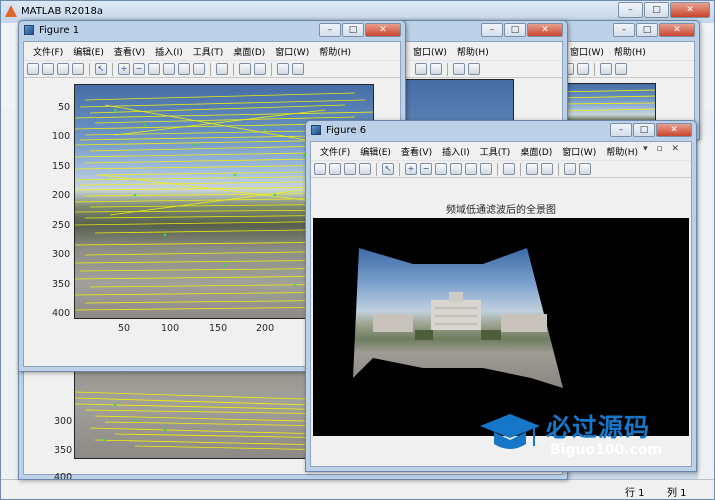  Describe the element at coordinates (501, 131) in the screenshot. I see `figure-6-titlebar: Figure 6 – □ ✕` at that location.